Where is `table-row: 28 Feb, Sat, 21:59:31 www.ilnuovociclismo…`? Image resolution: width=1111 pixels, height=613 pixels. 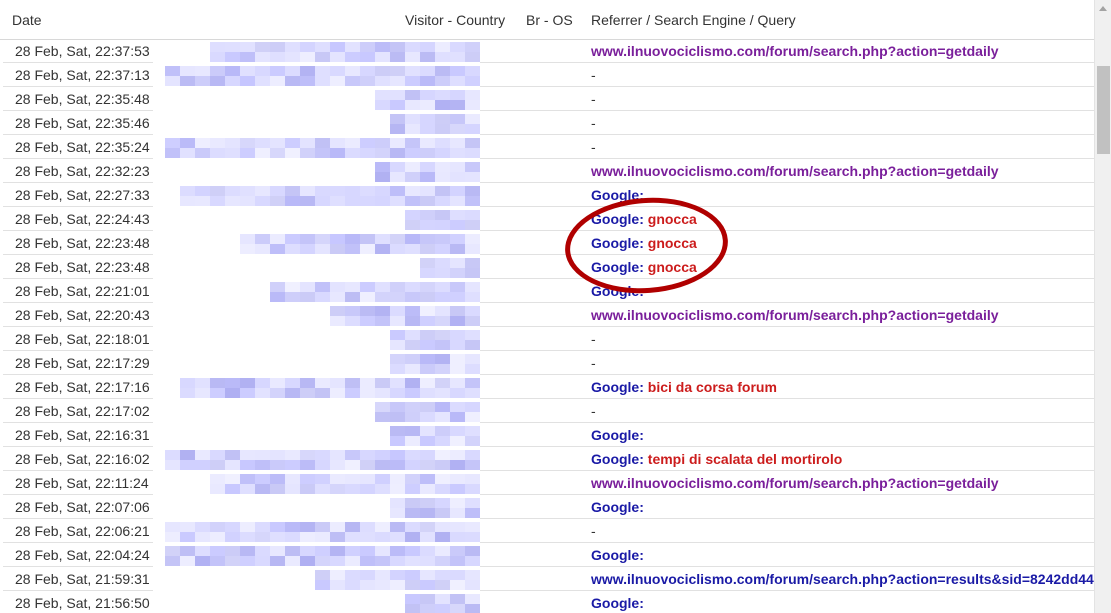 table-row: 28 Feb, Sat, 21:59:31 www.ilnuovociclismo… is located at coordinates (547, 580).